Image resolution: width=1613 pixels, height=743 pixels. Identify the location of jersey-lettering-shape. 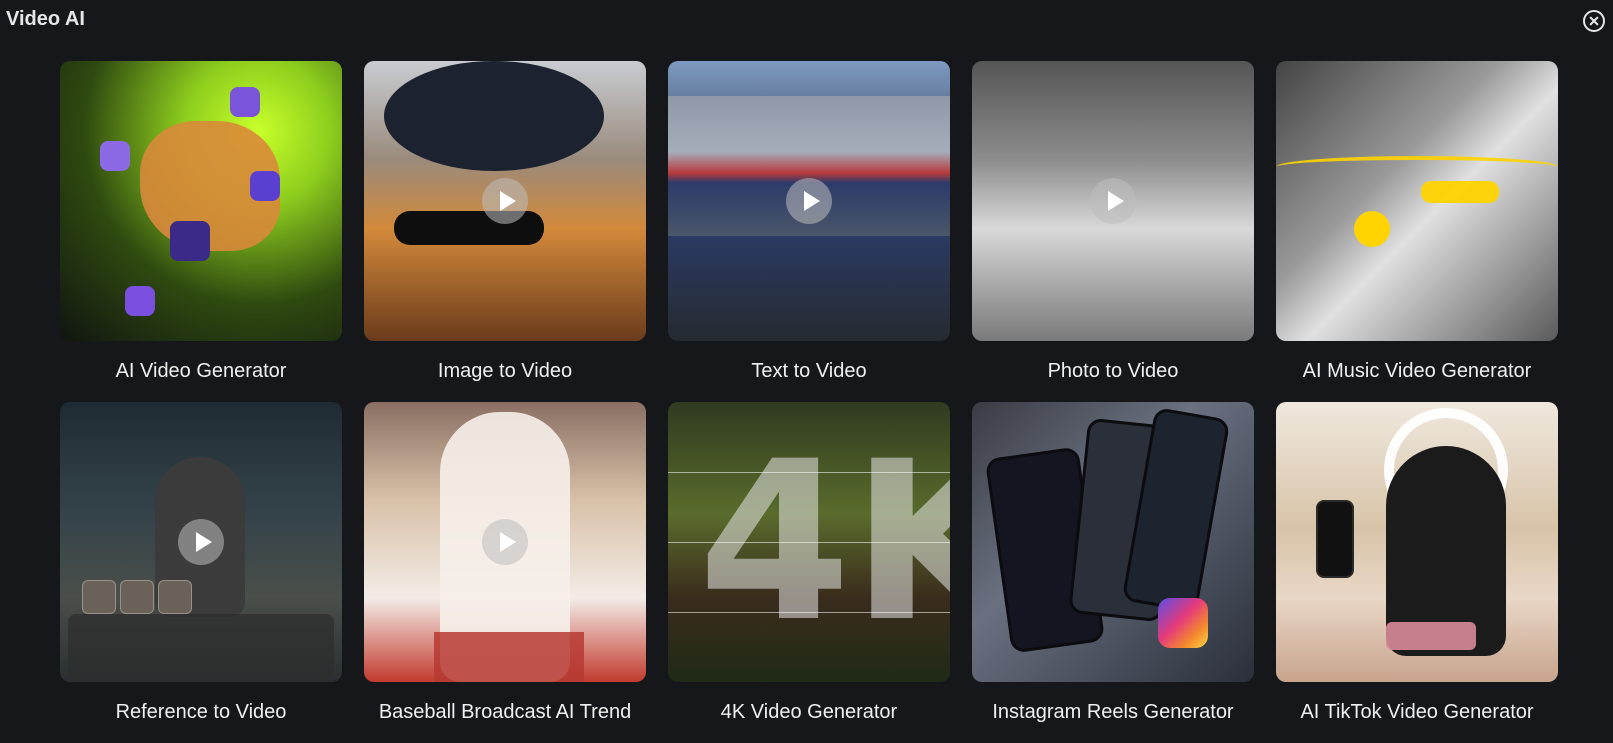
(509, 657).